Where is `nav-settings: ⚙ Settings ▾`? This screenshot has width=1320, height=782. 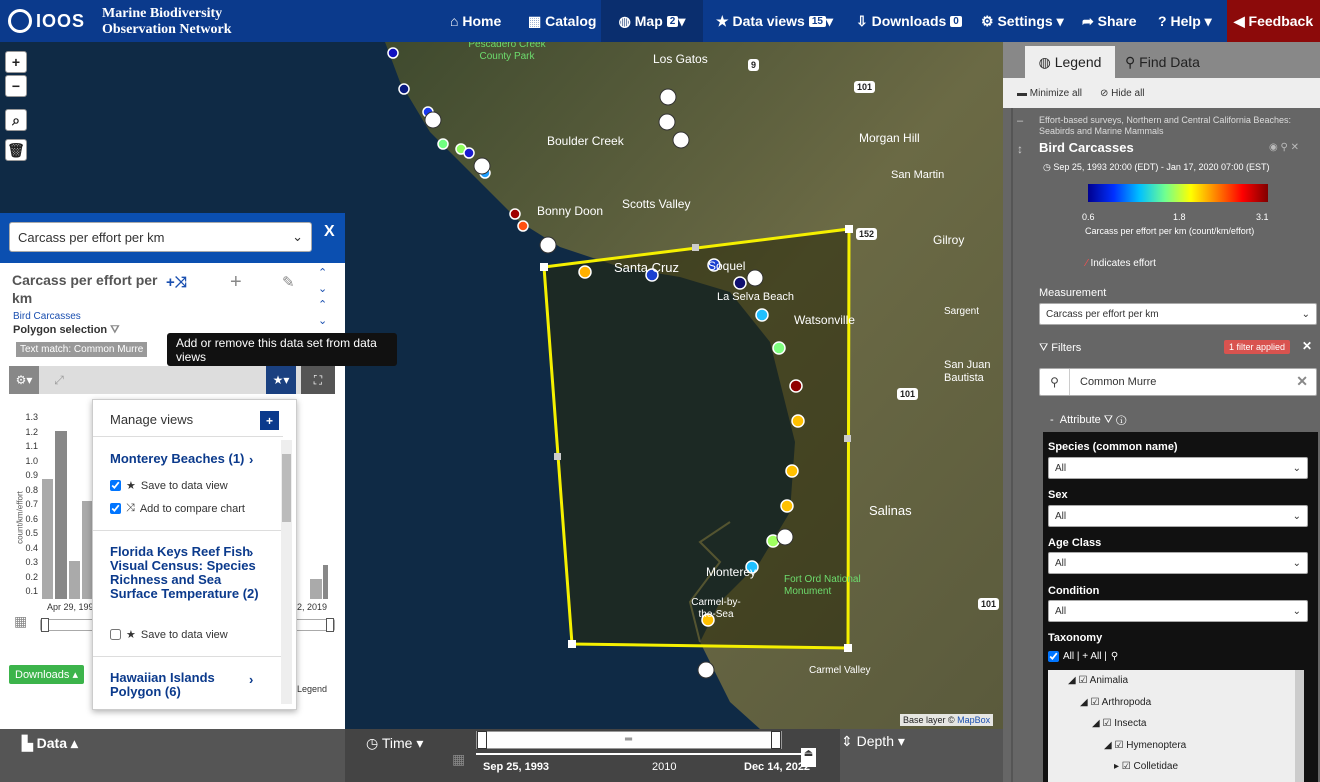
nav-settings: ⚙ Settings ▾ is located at coordinates (1022, 21).